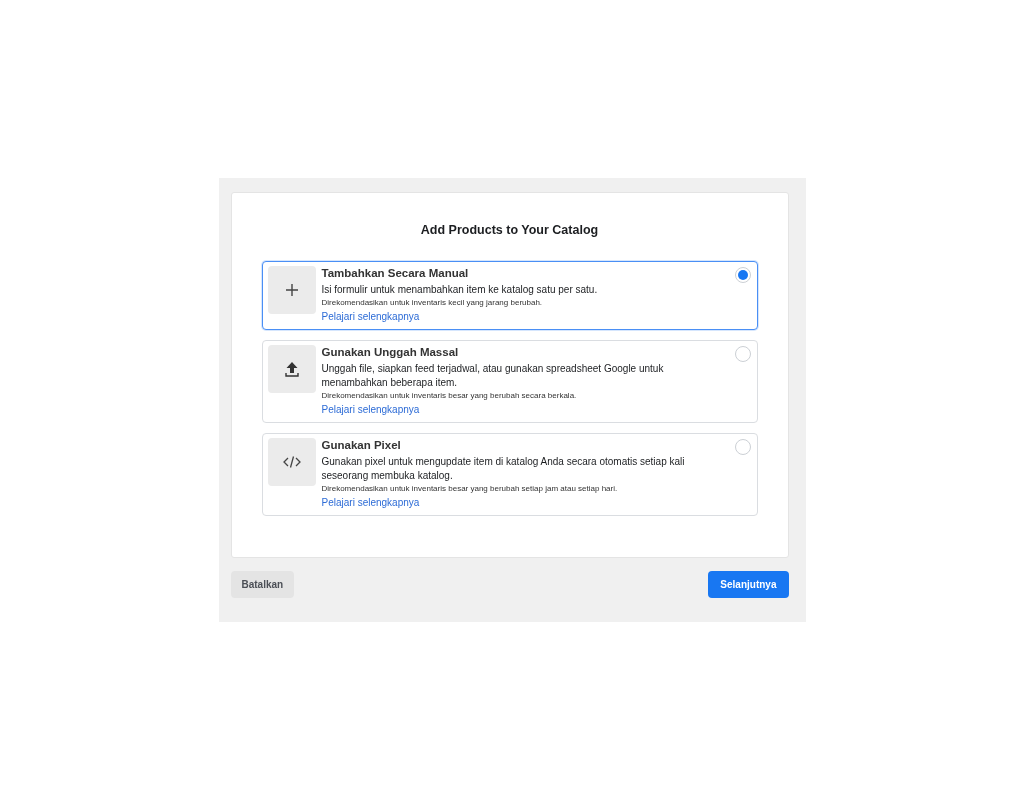  I want to click on option-title: Gunakan Unggah Massal, so click(390, 352).